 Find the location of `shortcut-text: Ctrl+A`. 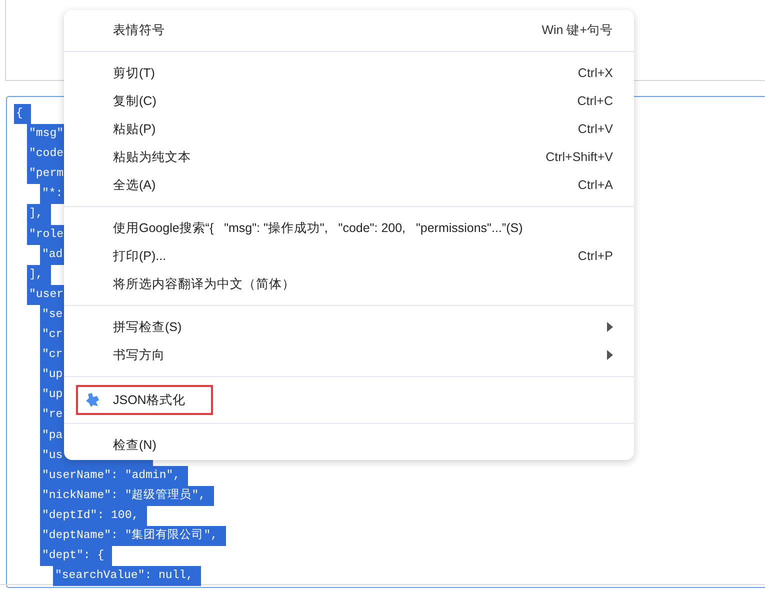

shortcut-text: Ctrl+A is located at coordinates (595, 185).